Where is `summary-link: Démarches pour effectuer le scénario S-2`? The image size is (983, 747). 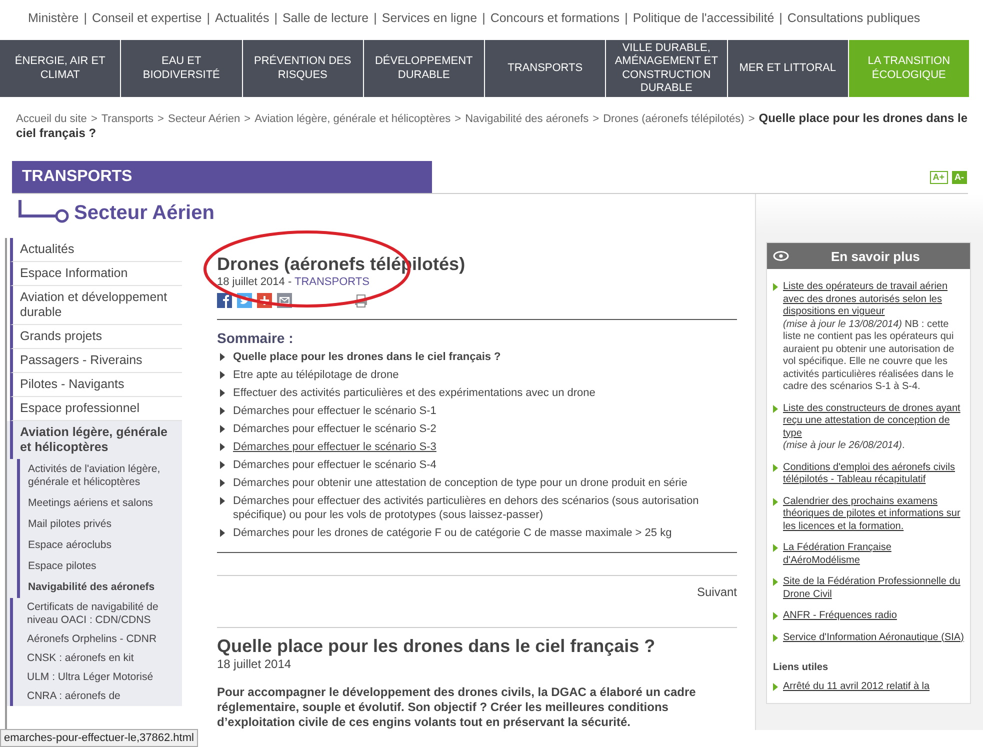
summary-link: Démarches pour effectuer le scénario S-2 is located at coordinates (334, 429).